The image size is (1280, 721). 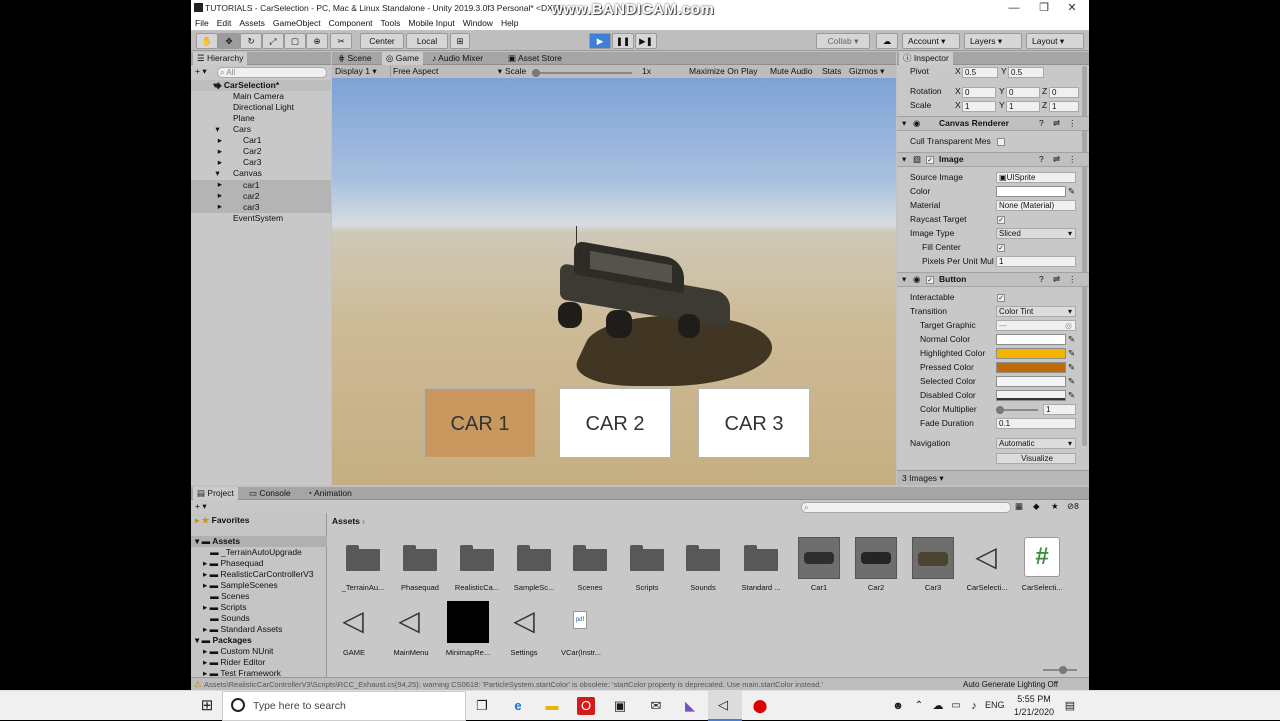 I want to click on tab-console: ▭ Console, so click(x=270, y=493).